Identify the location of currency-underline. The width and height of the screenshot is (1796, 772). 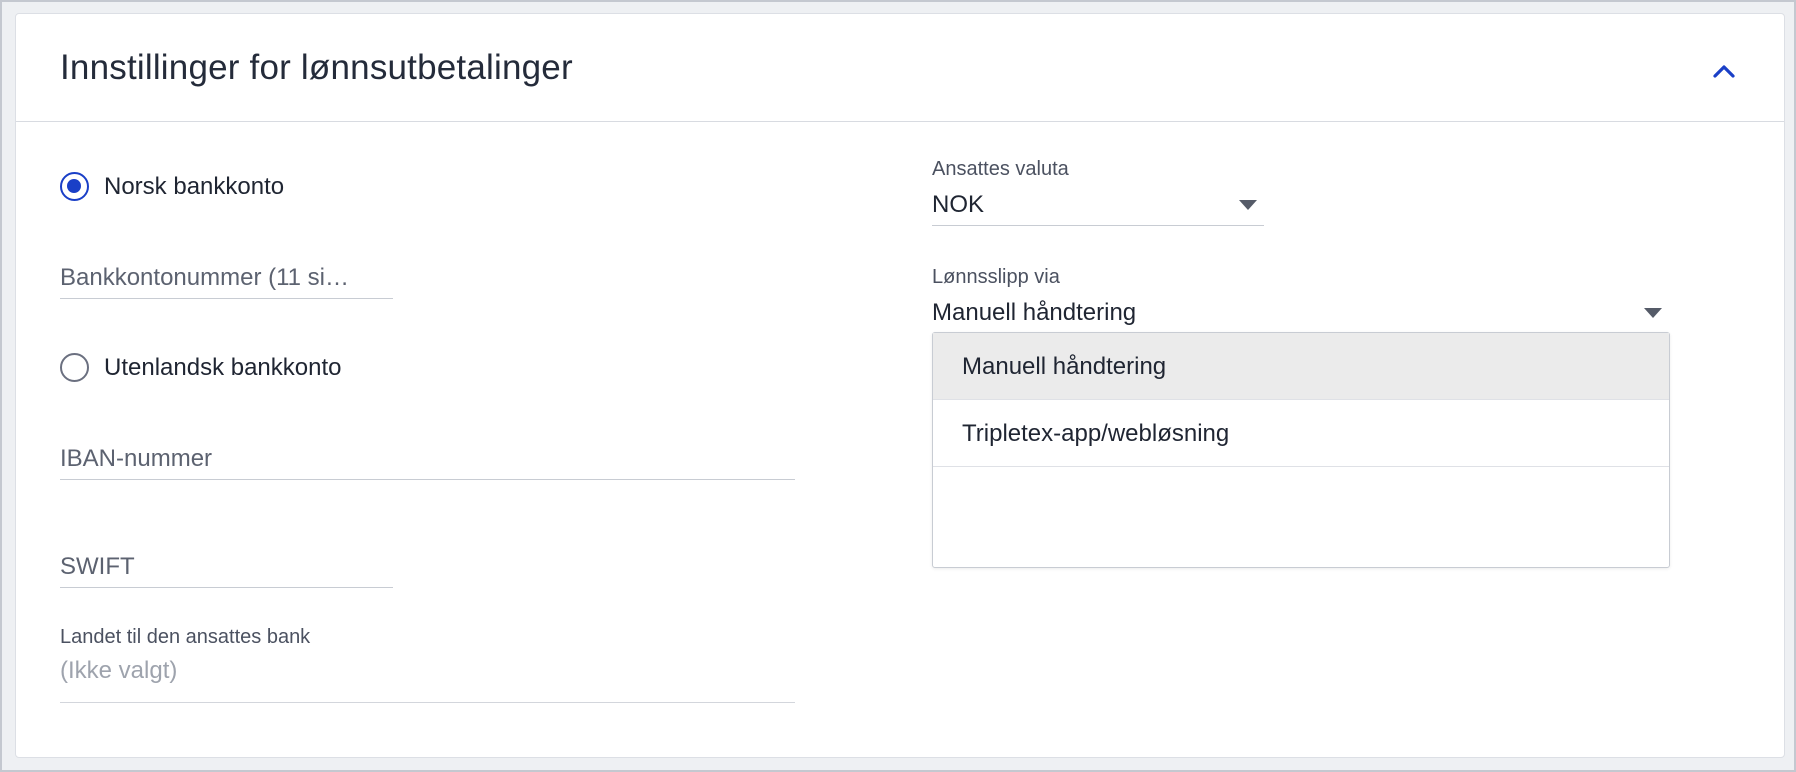
(1098, 225).